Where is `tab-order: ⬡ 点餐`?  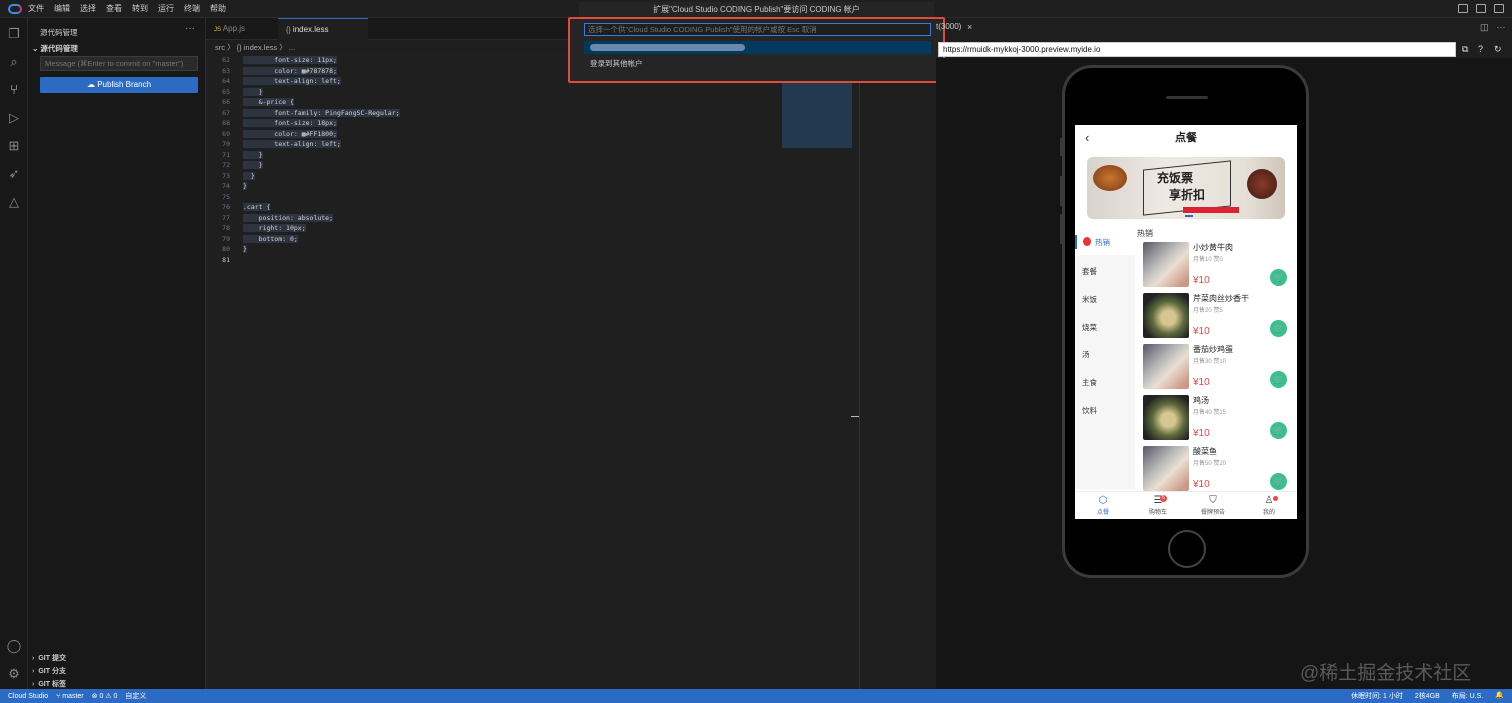 tab-order: ⬡ 点餐 is located at coordinates (1103, 505).